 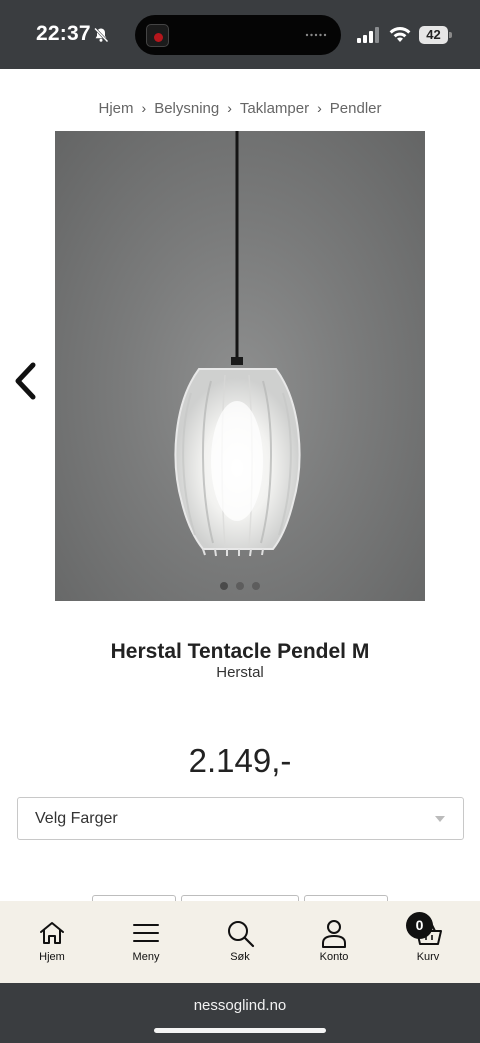 I want to click on menu-icon, so click(x=146, y=933).